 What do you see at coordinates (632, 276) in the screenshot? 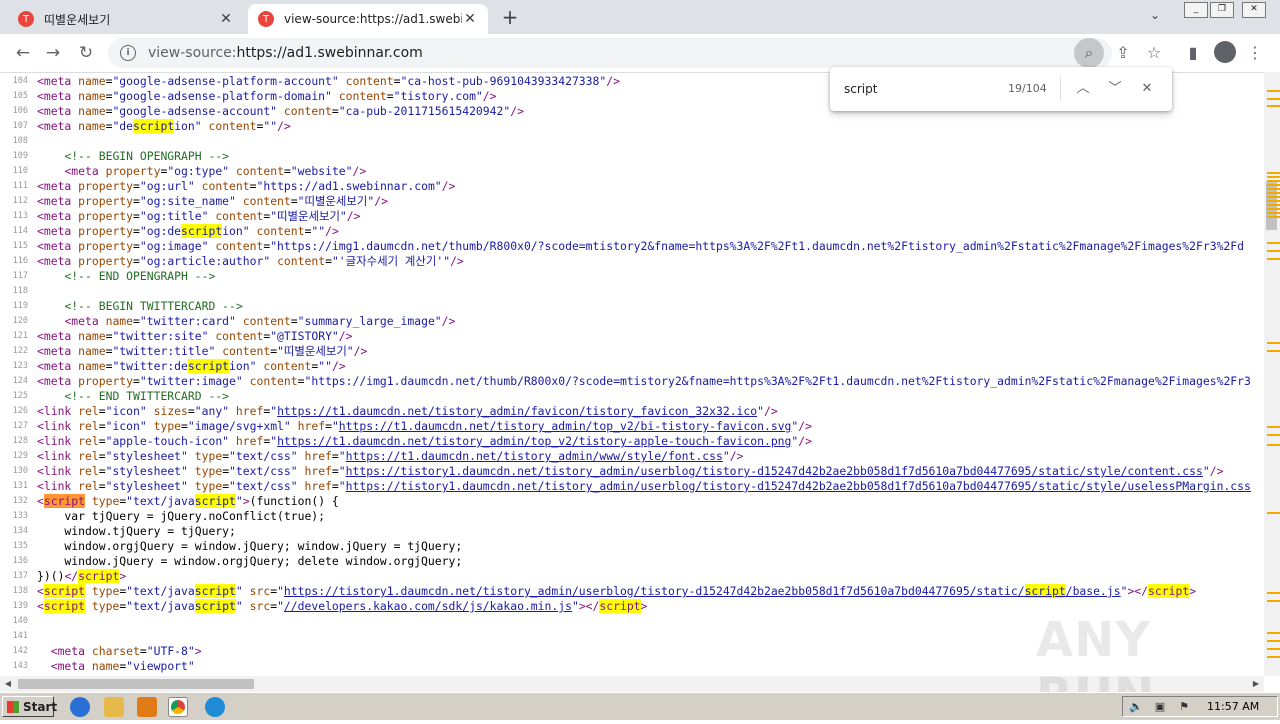
I see `source-line: 117 <!-- END OPENGRAPH -->` at bounding box center [632, 276].